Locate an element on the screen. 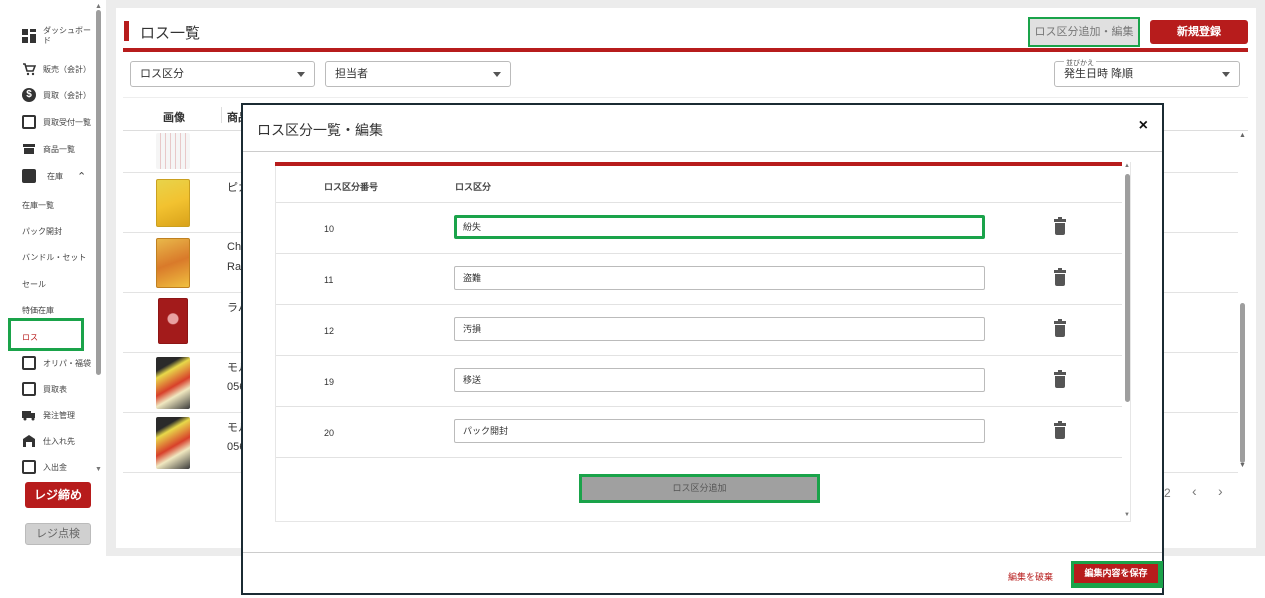 This screenshot has height=598, width=1265. sidebar: ダッシュボード 販売（会計） $ 買取（会計） 買取受付一覧 商品一覧 在庫 ⌃ is located at coordinates (53, 299).